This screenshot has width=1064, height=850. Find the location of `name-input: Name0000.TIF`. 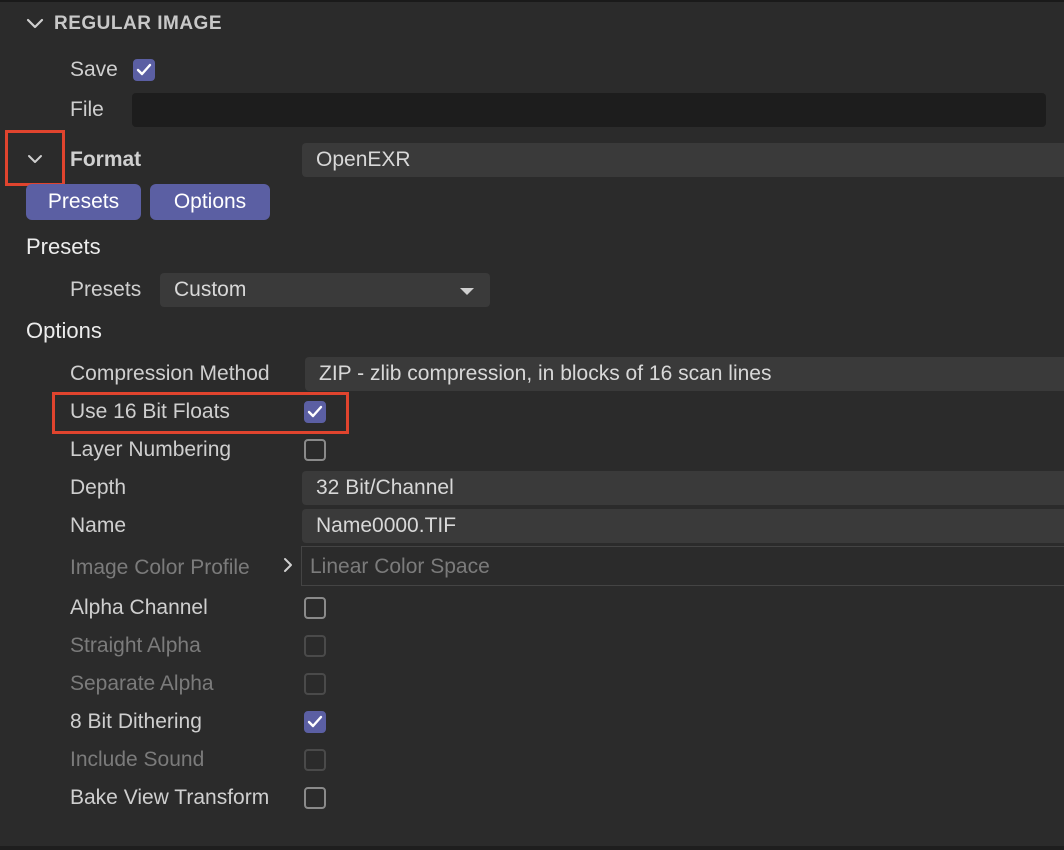

name-input: Name0000.TIF is located at coordinates (683, 526).